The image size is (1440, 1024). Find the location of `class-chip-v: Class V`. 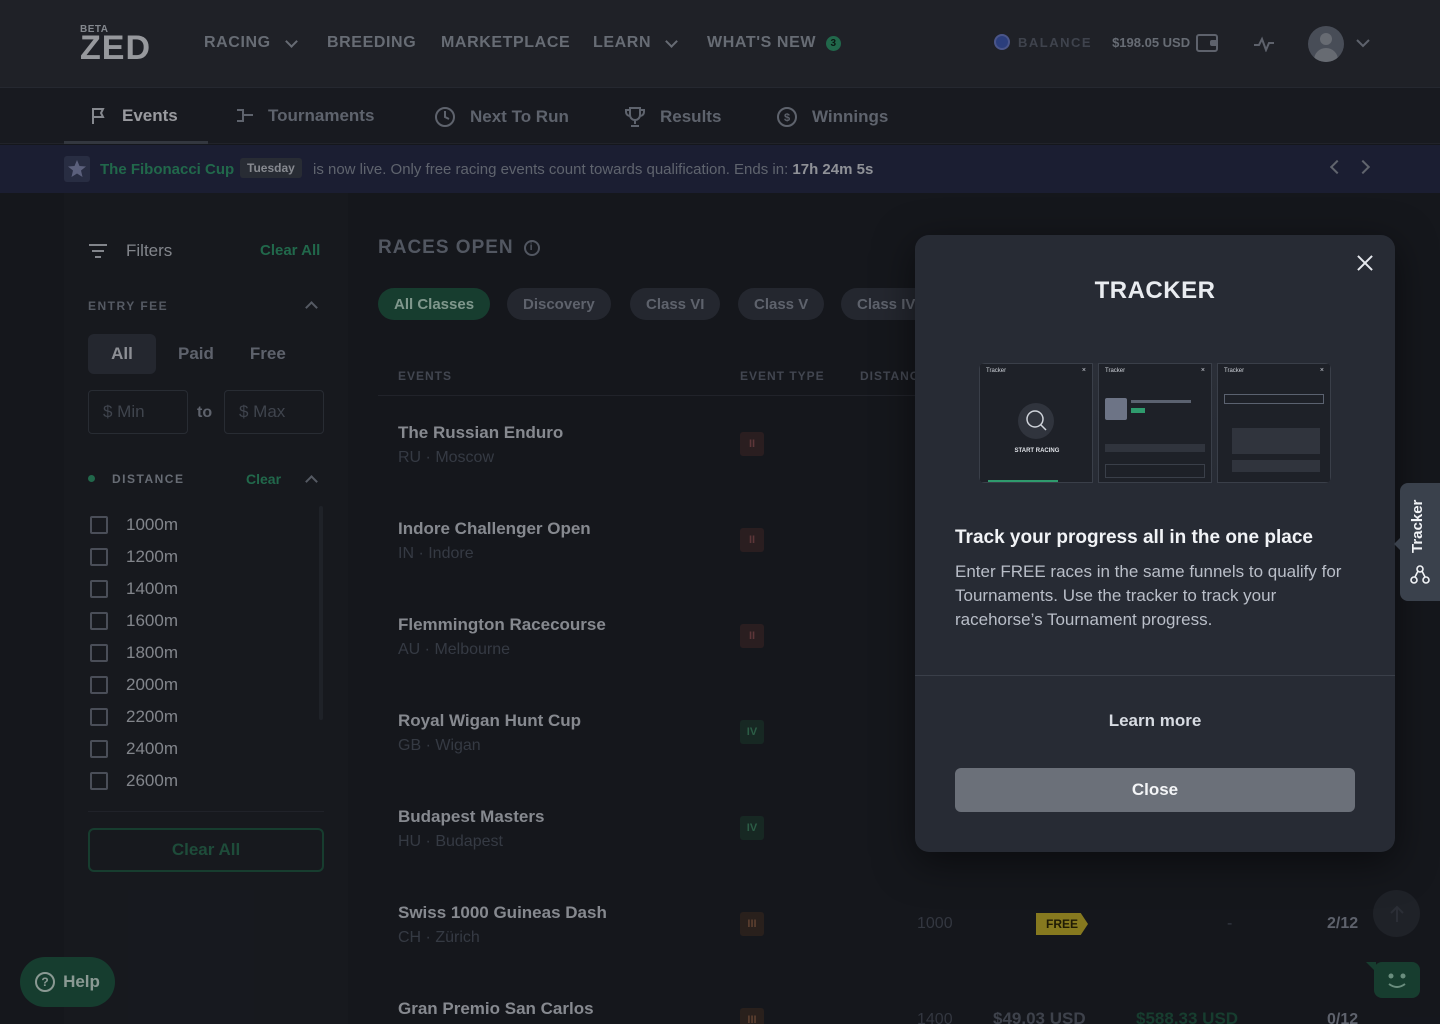

class-chip-v: Class V is located at coordinates (781, 304).